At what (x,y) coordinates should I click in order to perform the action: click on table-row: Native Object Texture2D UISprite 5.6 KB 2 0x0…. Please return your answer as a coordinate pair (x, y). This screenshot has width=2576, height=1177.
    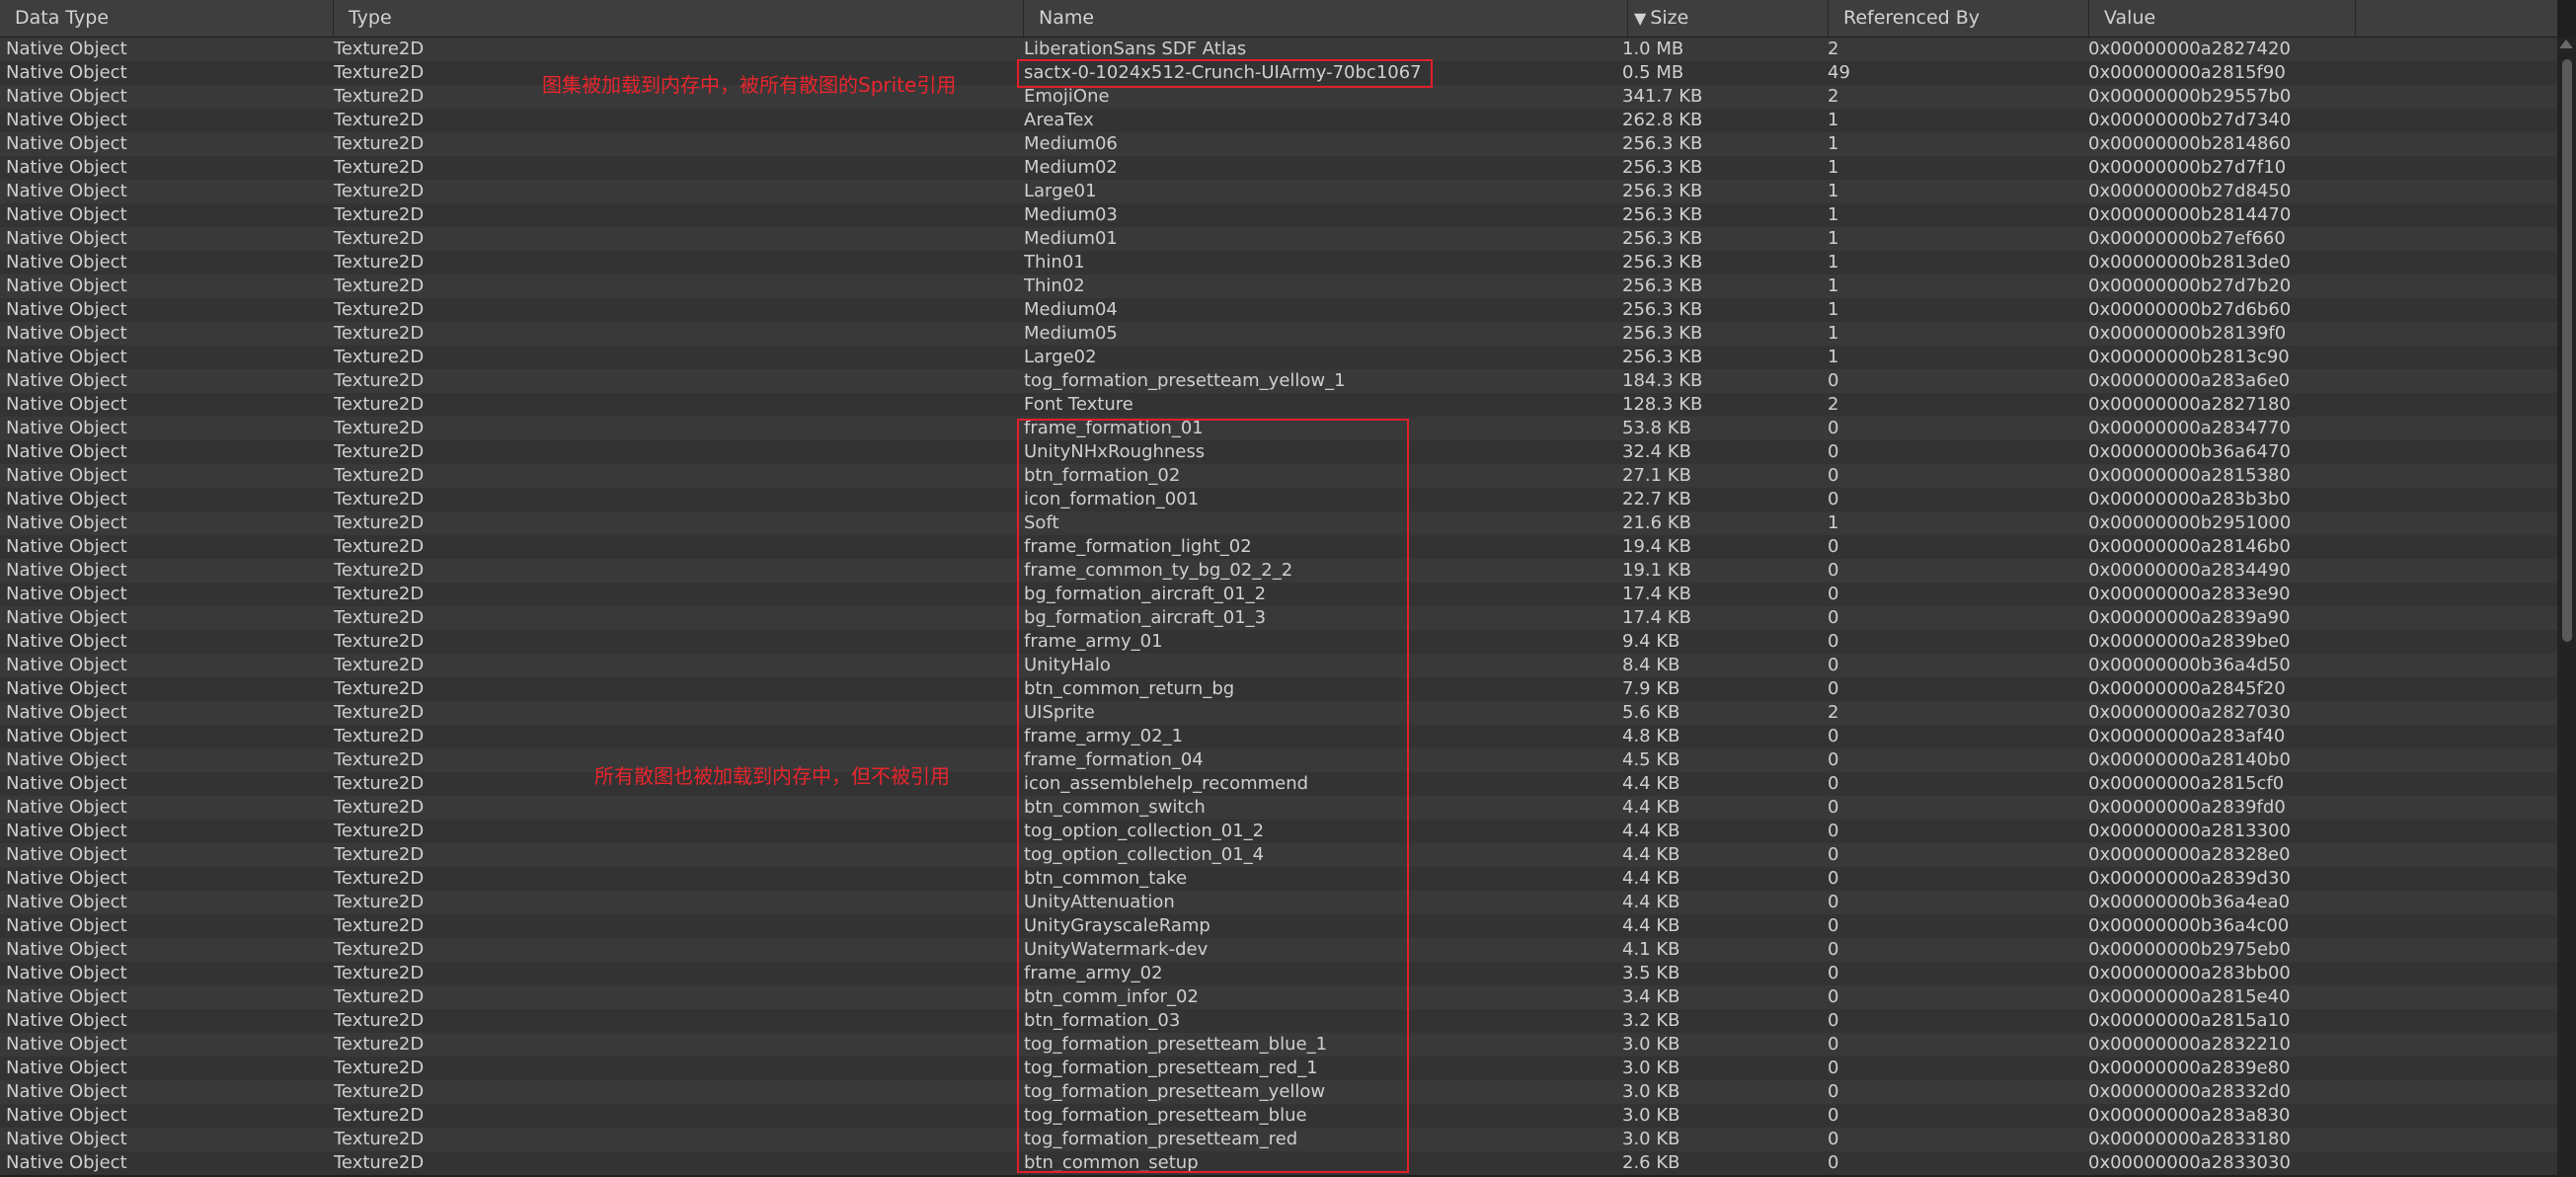
    Looking at the image, I should click on (1278, 713).